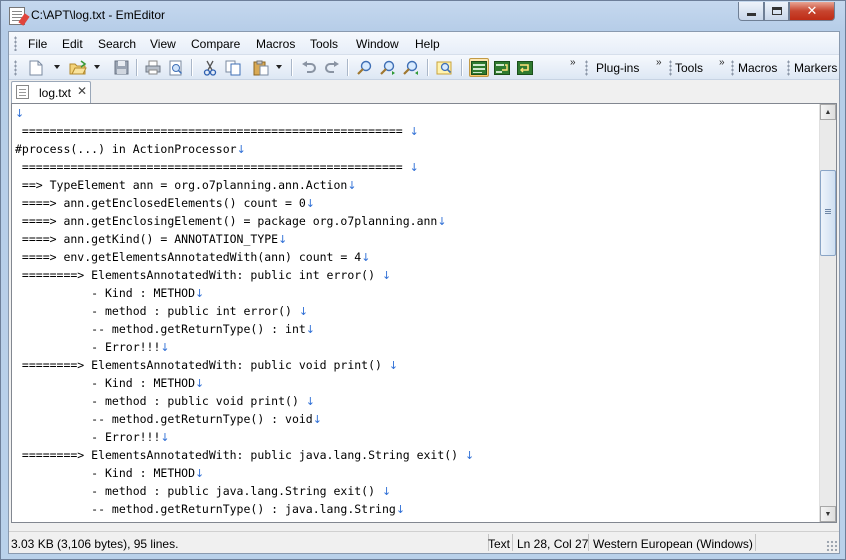 Image resolution: width=846 pixels, height=560 pixels. What do you see at coordinates (261, 67) in the screenshot?
I see `paste-button` at bounding box center [261, 67].